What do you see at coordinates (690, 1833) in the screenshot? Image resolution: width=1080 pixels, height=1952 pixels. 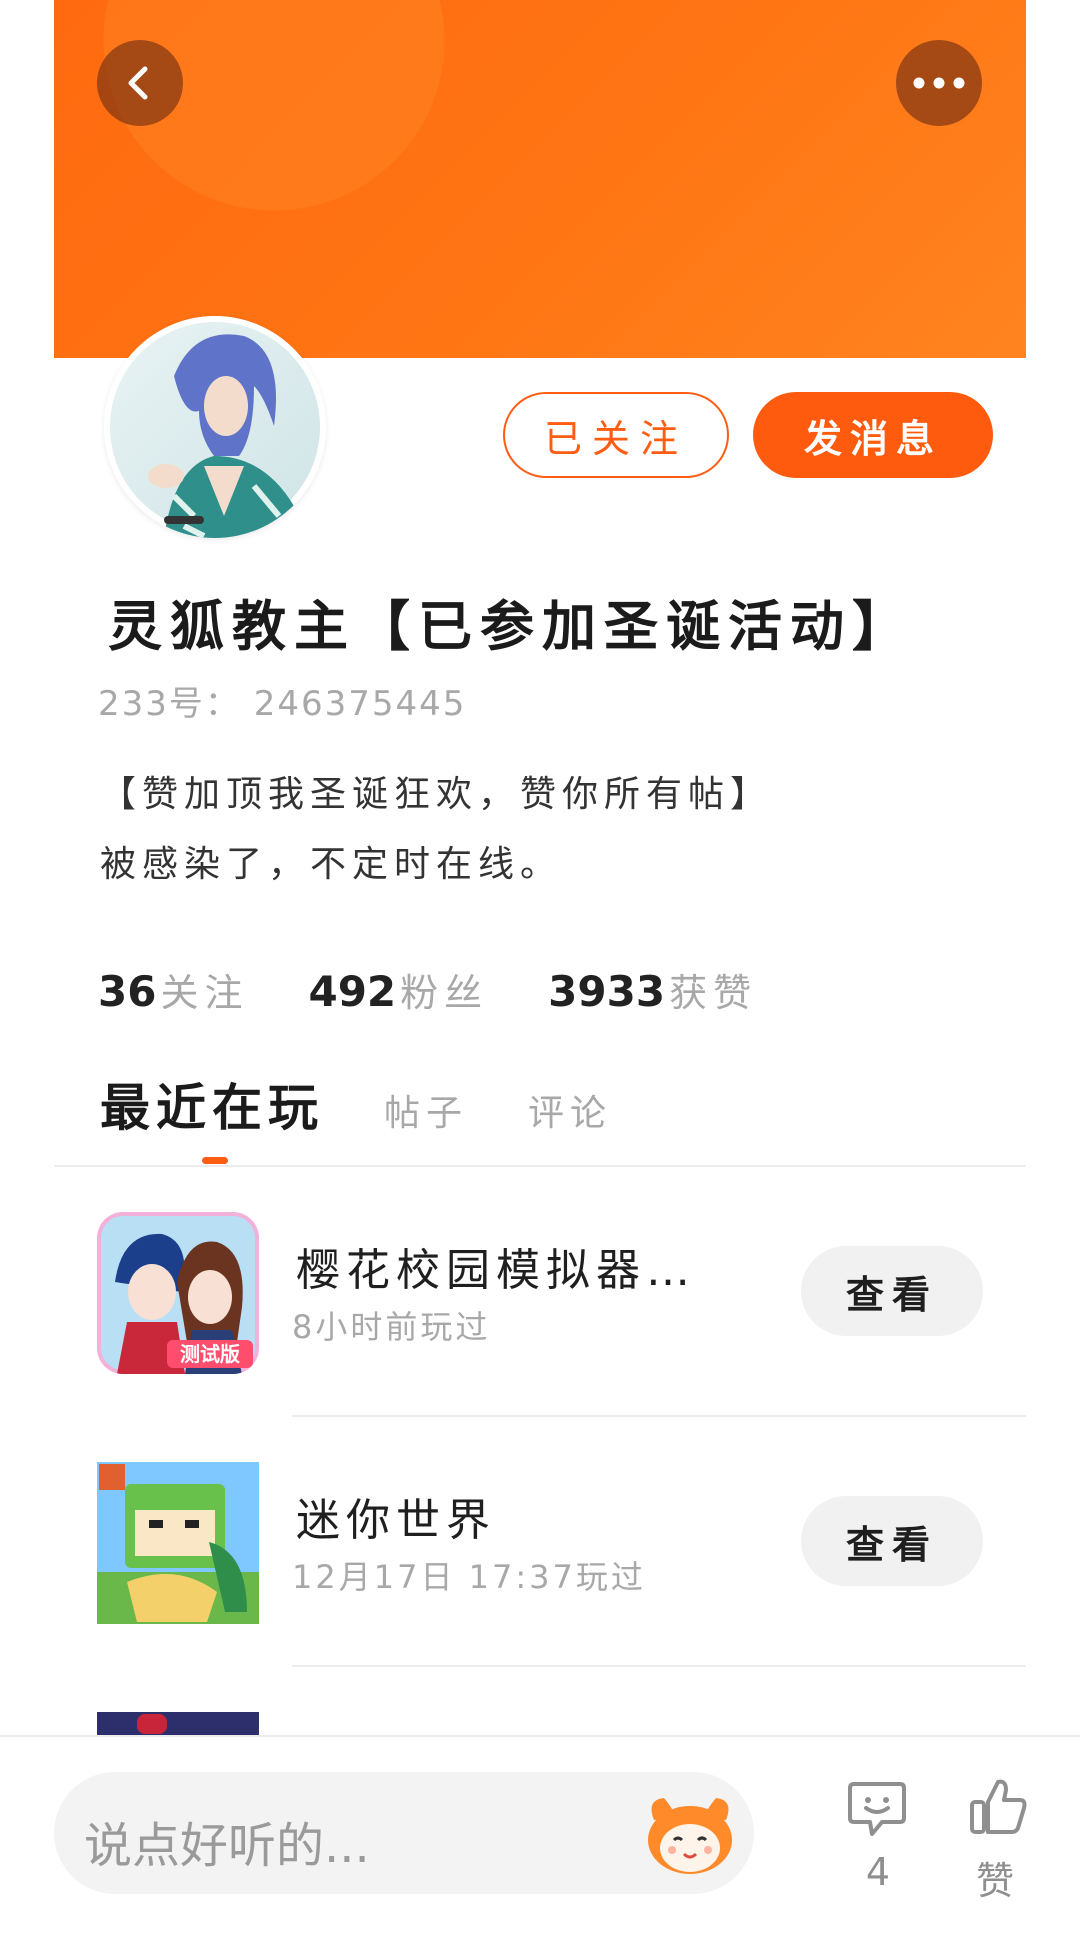 I see `mascot-emoji-icon` at bounding box center [690, 1833].